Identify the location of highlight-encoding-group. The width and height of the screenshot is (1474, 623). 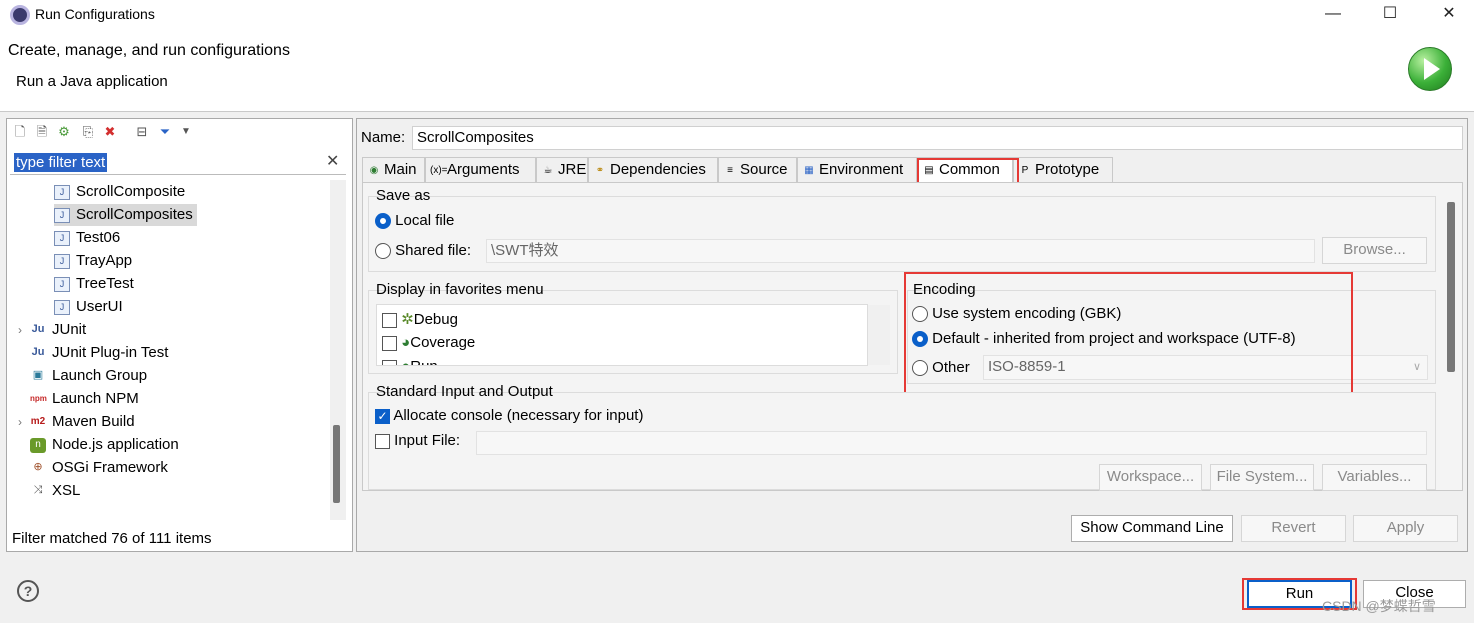
(1128, 333).